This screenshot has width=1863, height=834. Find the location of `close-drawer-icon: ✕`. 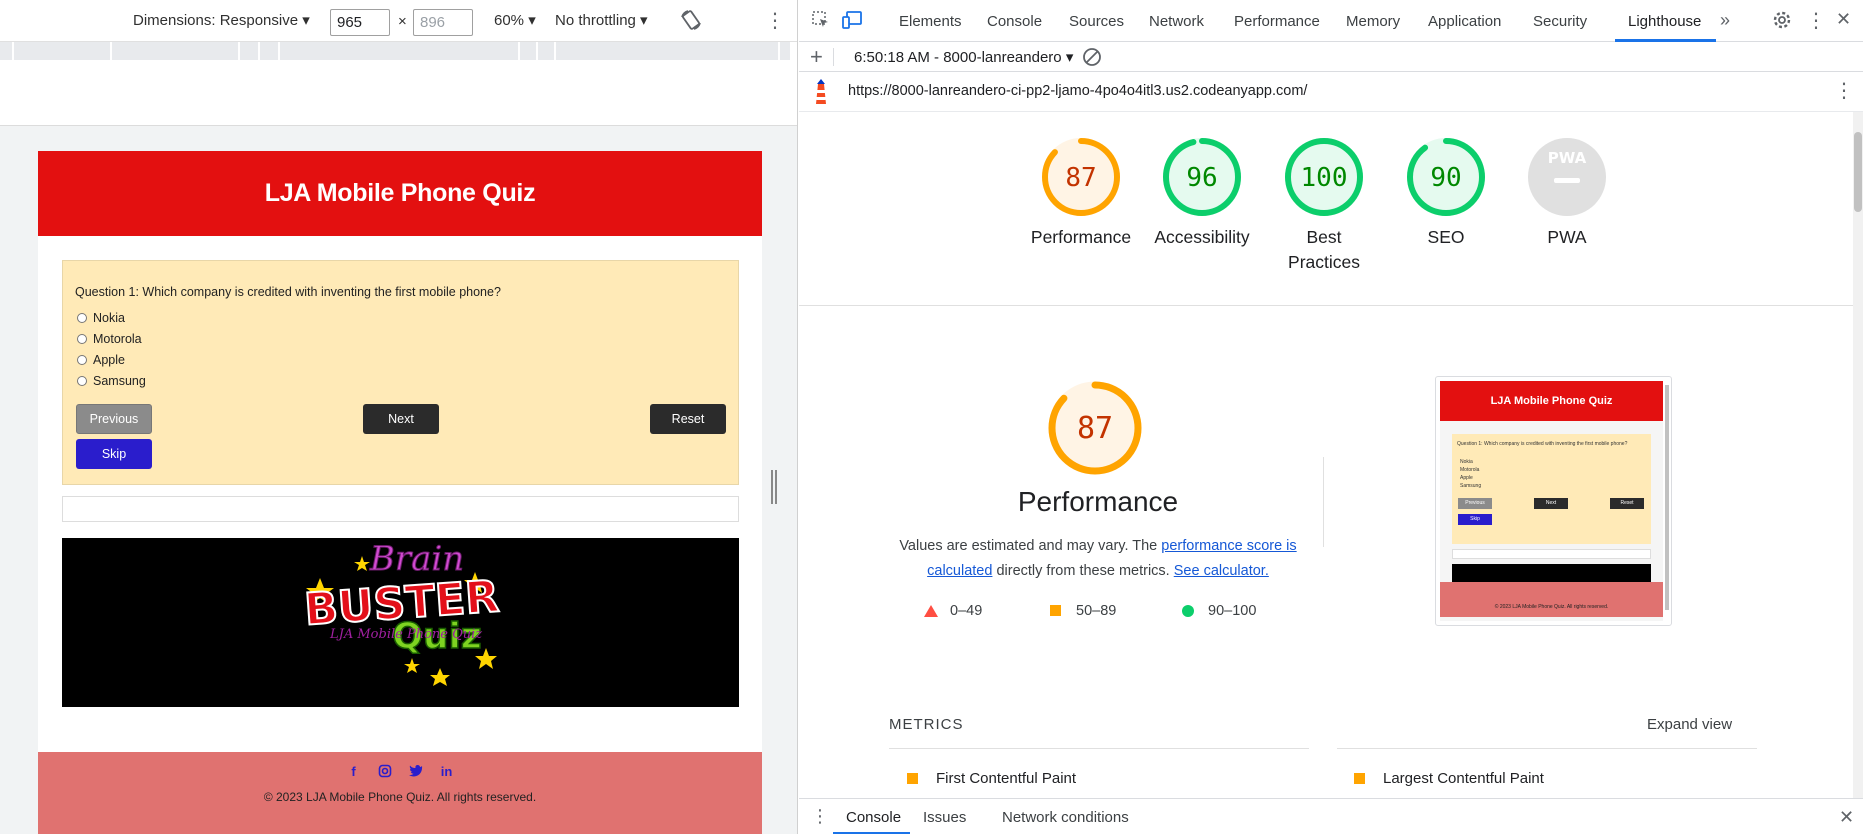

close-drawer-icon: ✕ is located at coordinates (1846, 817).